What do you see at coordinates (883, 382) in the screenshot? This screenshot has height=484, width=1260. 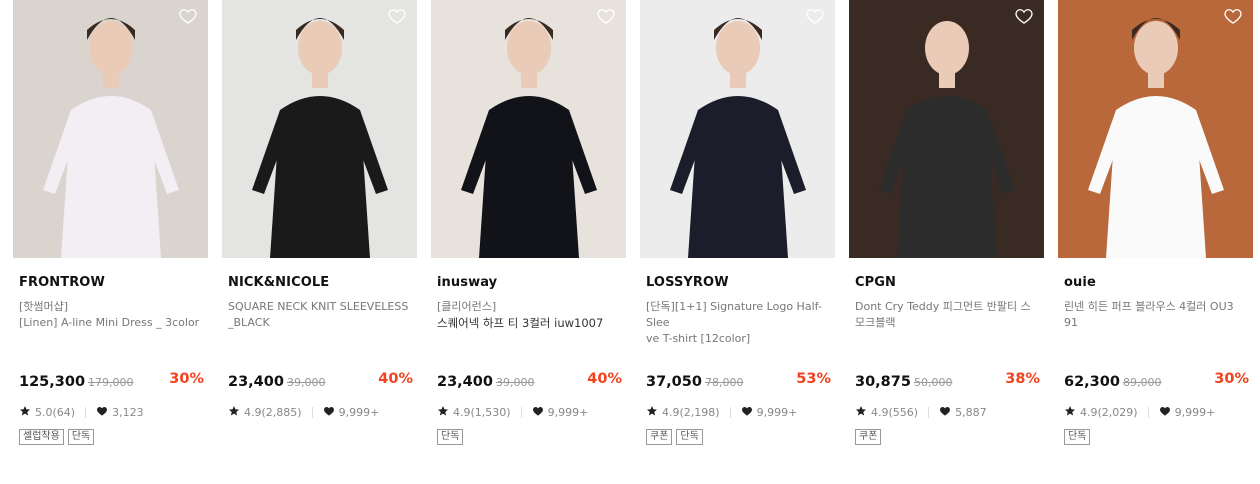 I see `sale-price: 30,875` at bounding box center [883, 382].